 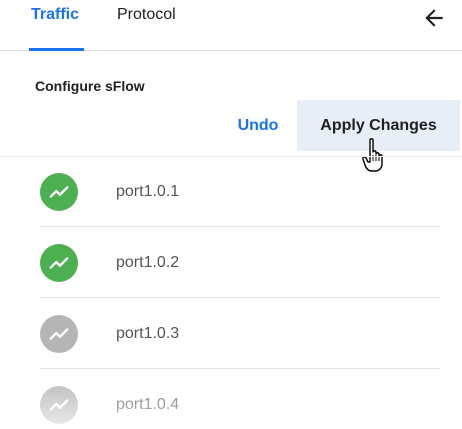 What do you see at coordinates (56, 49) in the screenshot?
I see `active-tab-indicator` at bounding box center [56, 49].